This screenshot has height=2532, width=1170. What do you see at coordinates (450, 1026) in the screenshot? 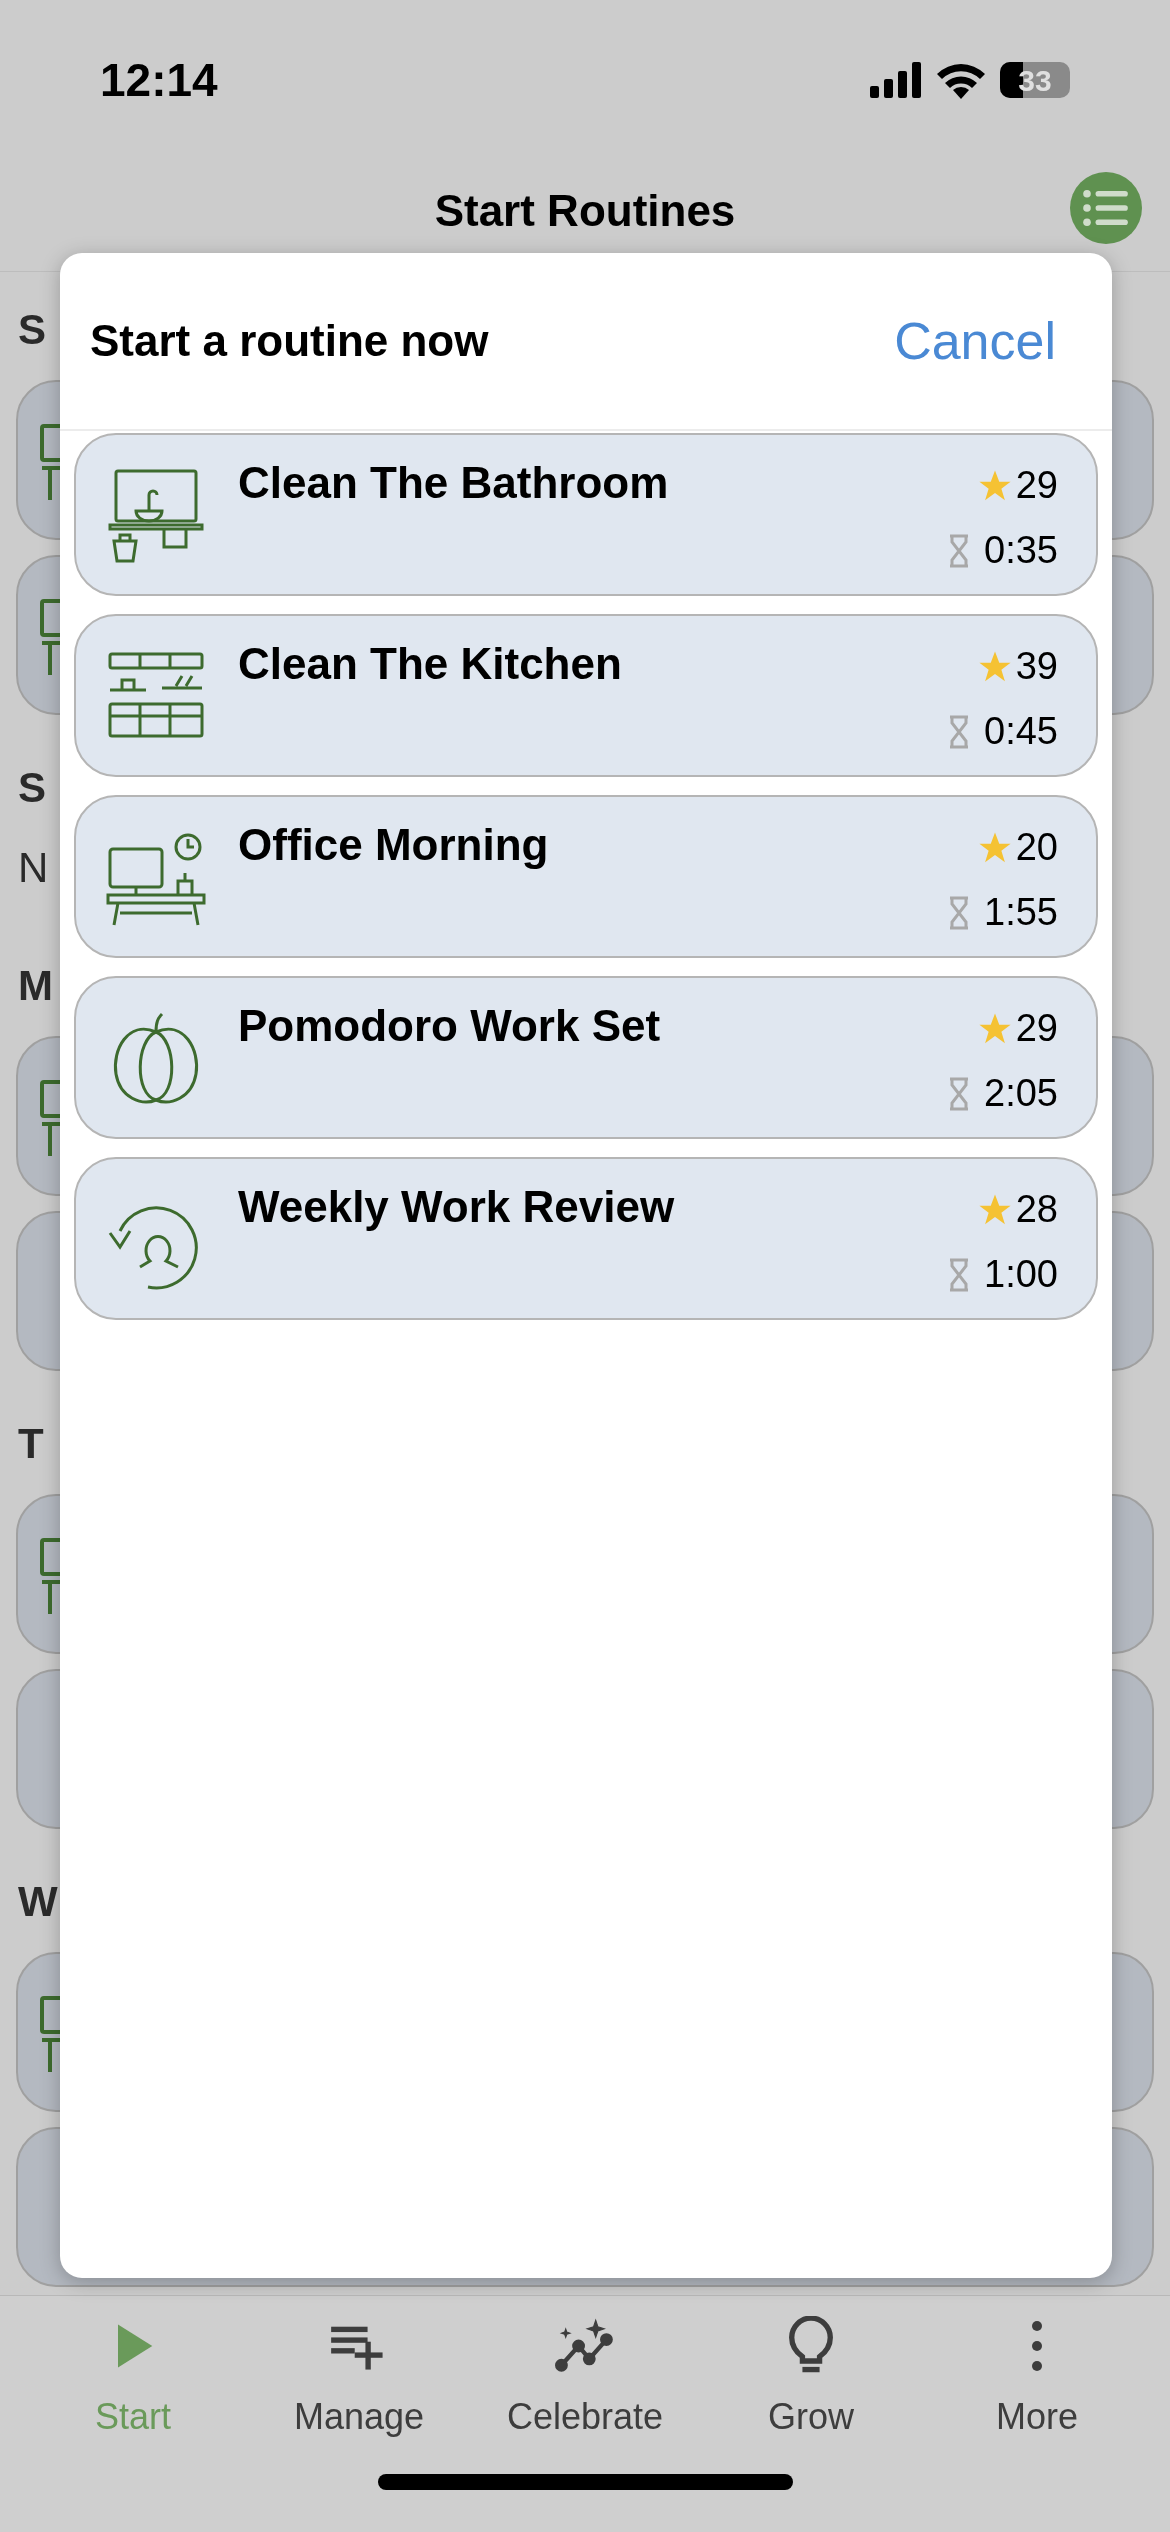
I see `routine-title: Pomodoro Work Set` at bounding box center [450, 1026].